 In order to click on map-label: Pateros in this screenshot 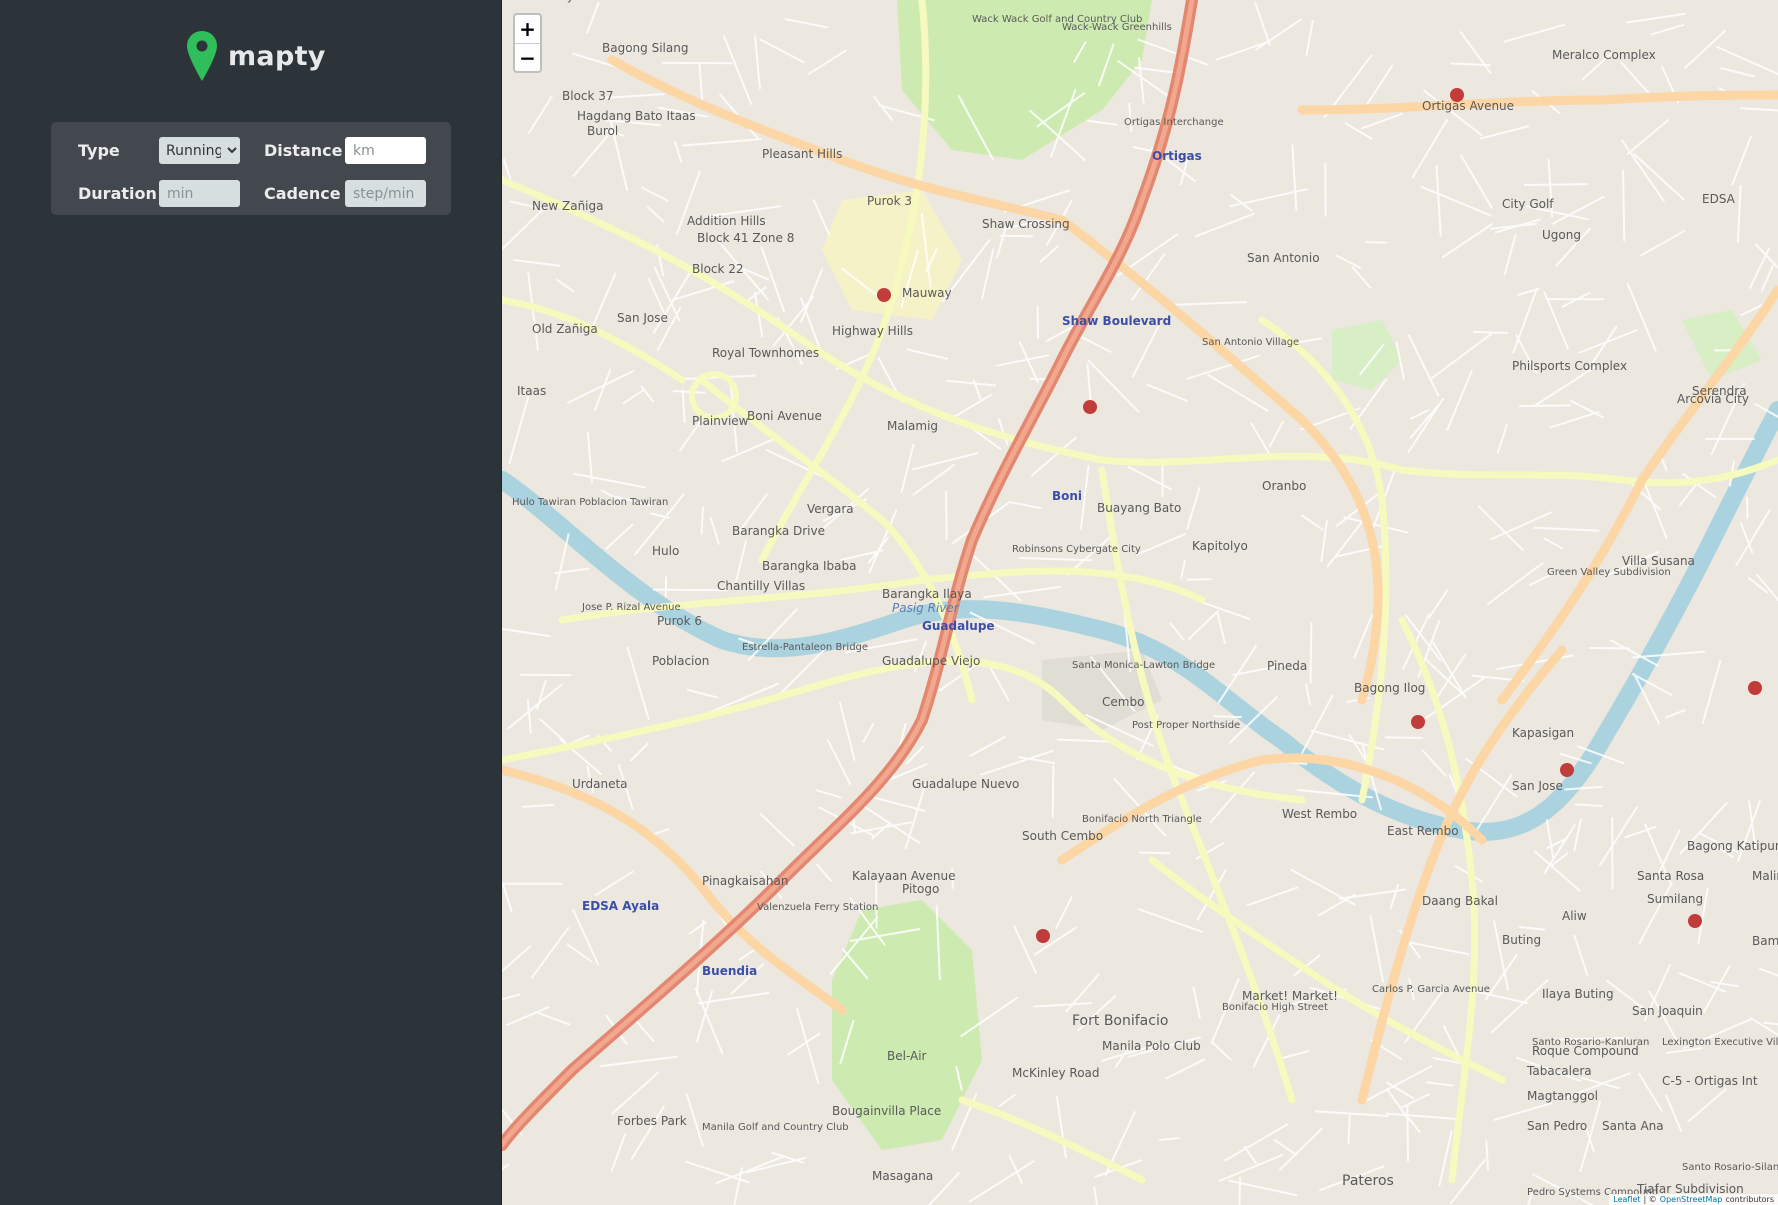, I will do `click(1368, 1181)`.